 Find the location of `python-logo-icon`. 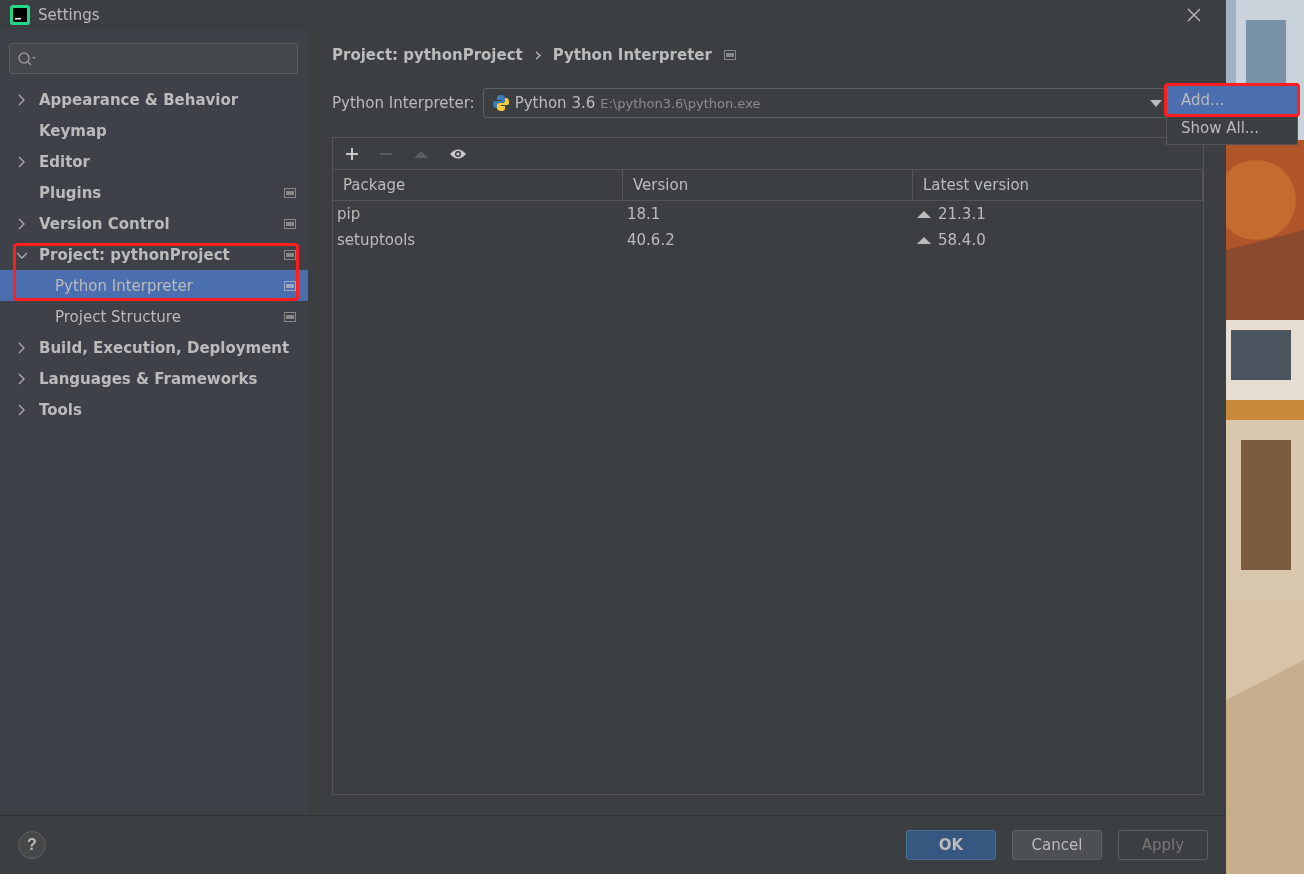

python-logo-icon is located at coordinates (500, 103).